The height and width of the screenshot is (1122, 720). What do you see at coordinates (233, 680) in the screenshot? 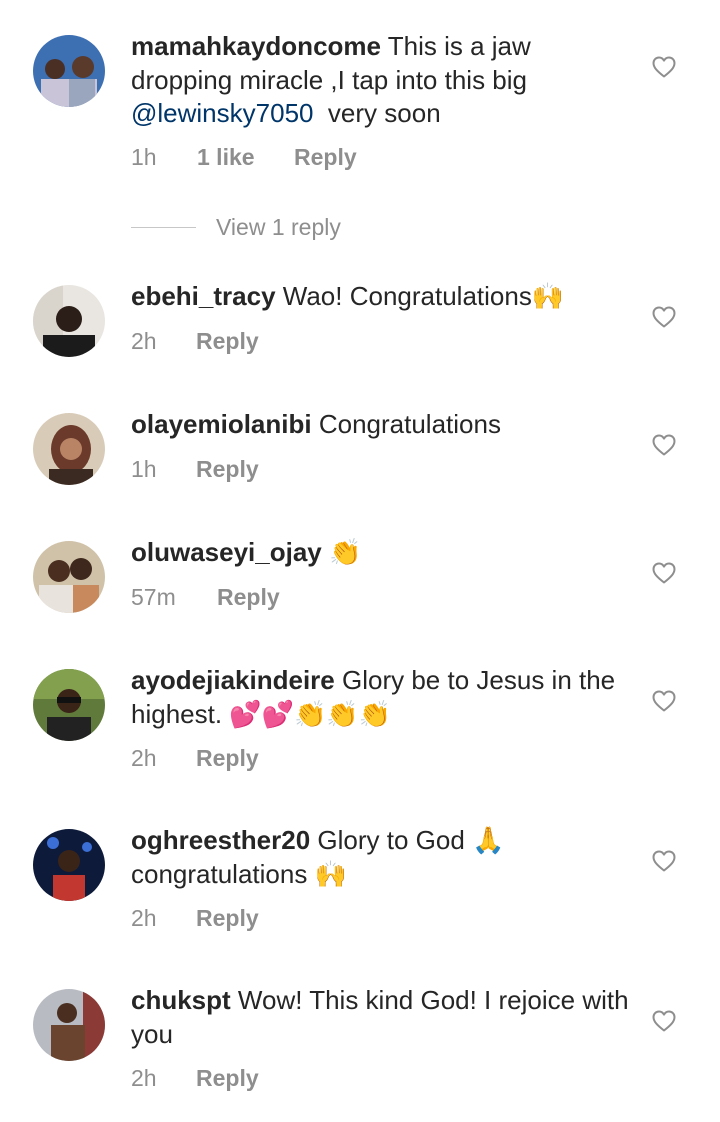
I see `comment-username: ayodejiakindeire` at bounding box center [233, 680].